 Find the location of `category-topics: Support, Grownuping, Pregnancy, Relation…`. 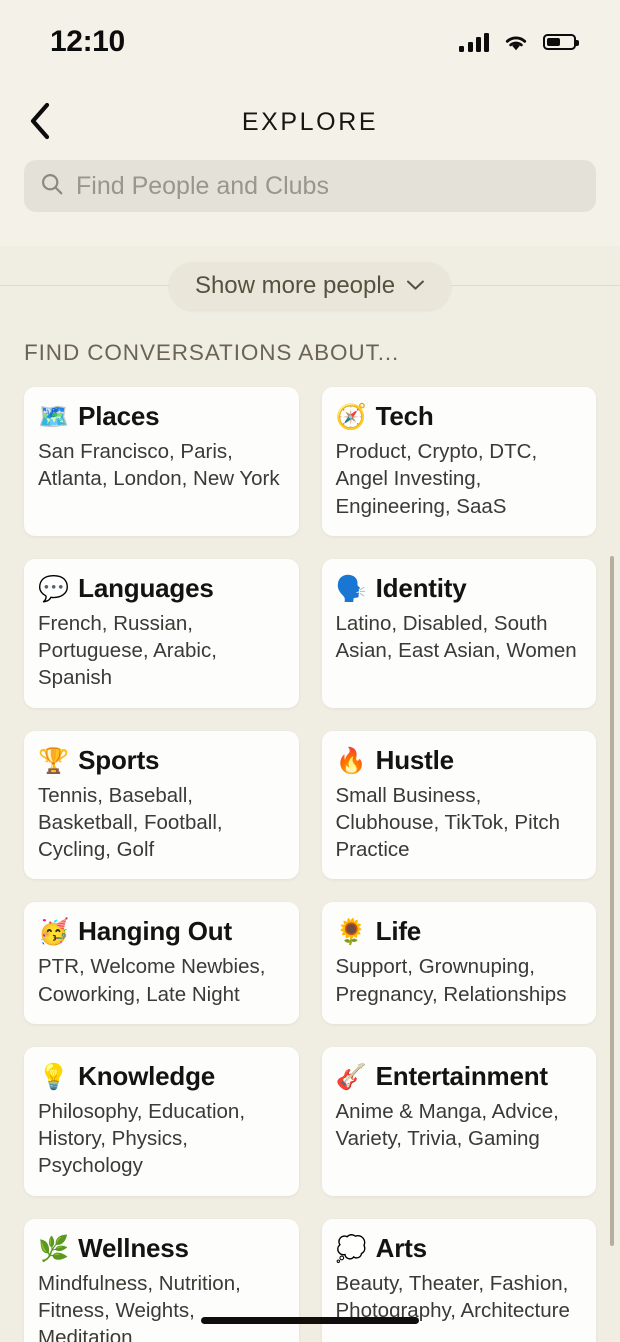

category-topics: Support, Grownuping, Pregnancy, Relation… is located at coordinates (451, 980).